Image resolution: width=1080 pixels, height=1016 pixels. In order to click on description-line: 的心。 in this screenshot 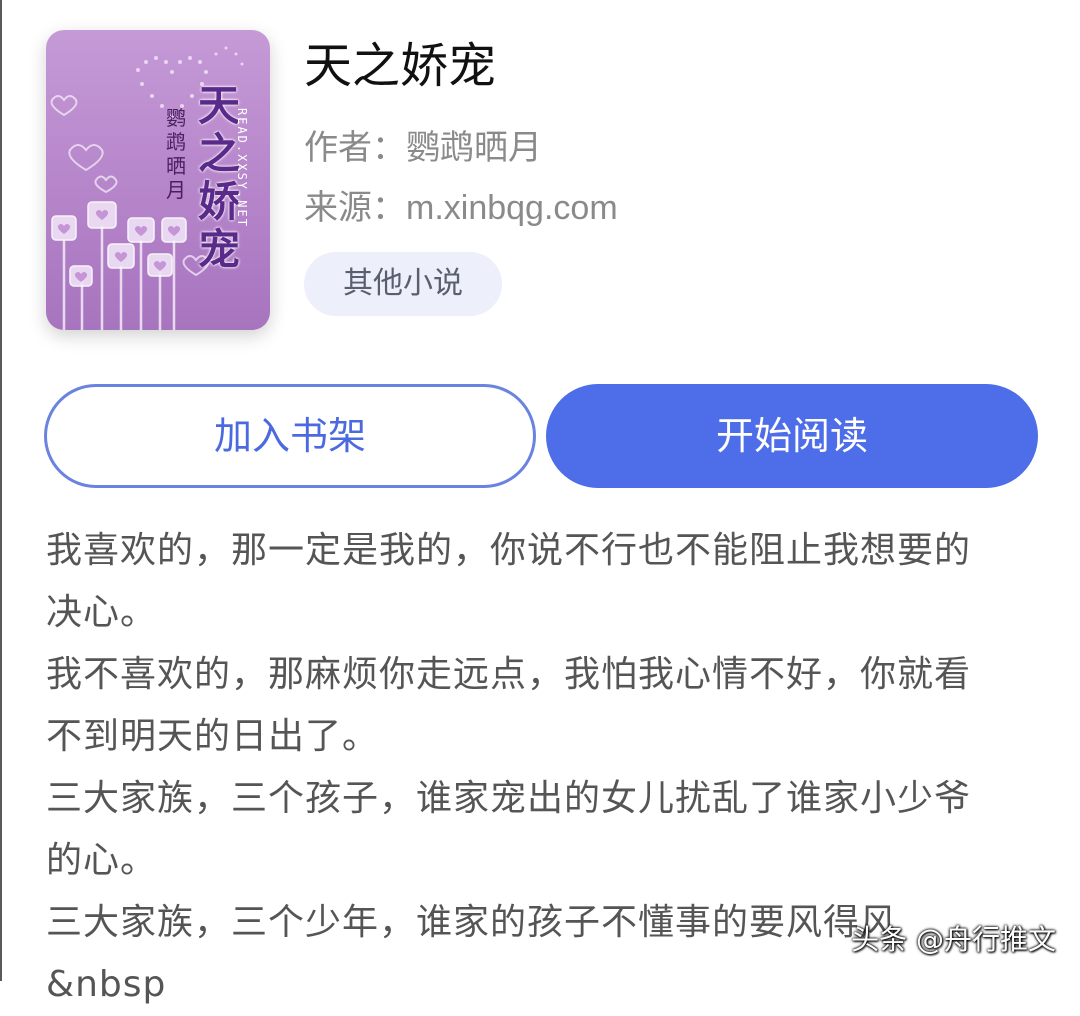, I will do `click(102, 860)`.